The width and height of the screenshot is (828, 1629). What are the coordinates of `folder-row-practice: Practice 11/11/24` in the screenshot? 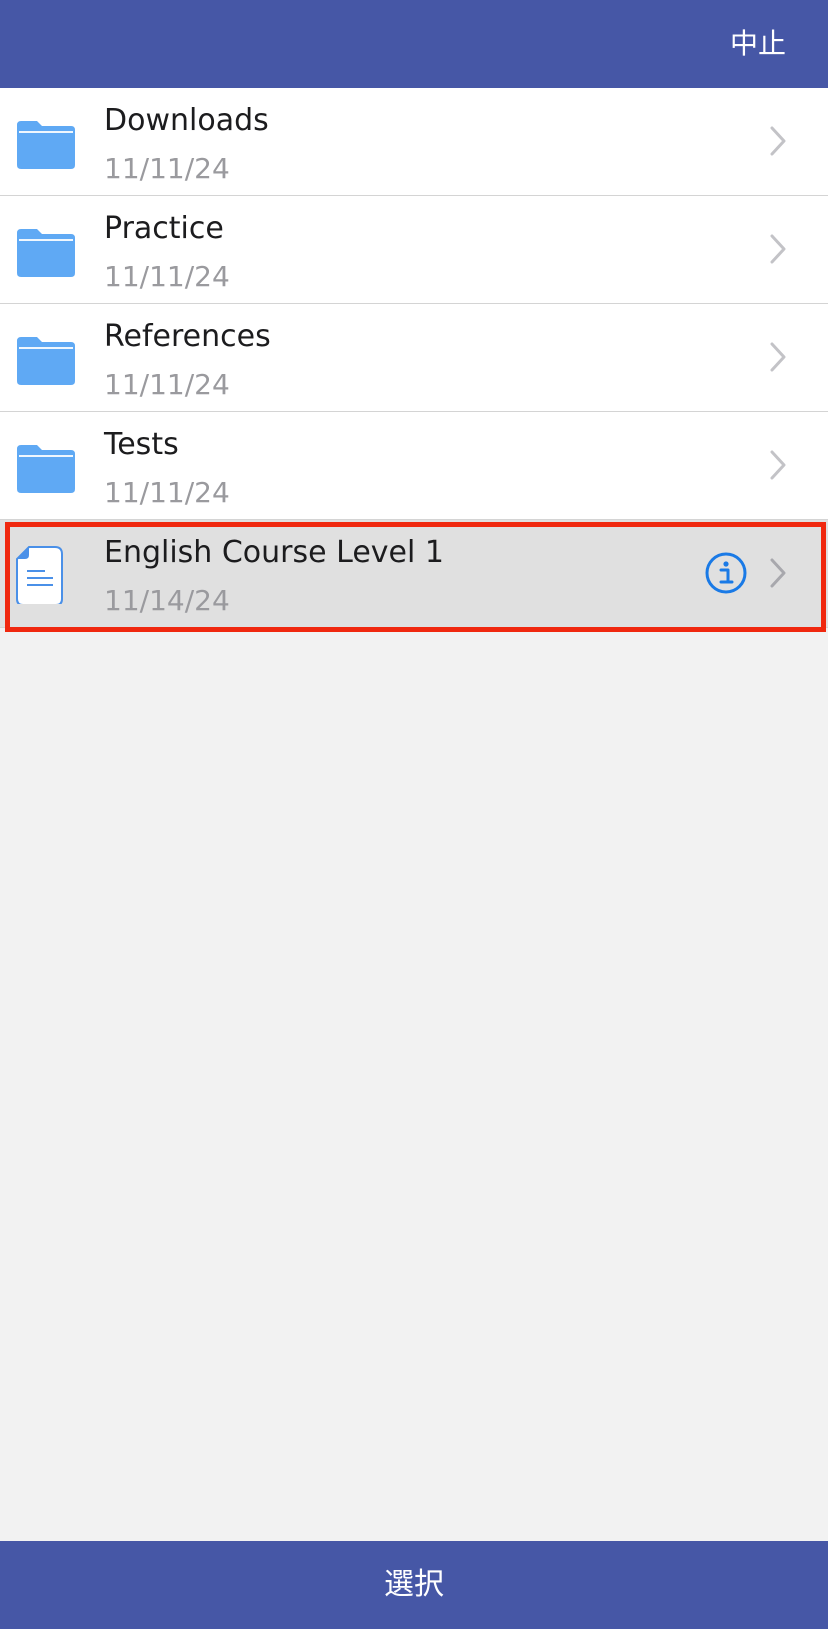 It's located at (414, 250).